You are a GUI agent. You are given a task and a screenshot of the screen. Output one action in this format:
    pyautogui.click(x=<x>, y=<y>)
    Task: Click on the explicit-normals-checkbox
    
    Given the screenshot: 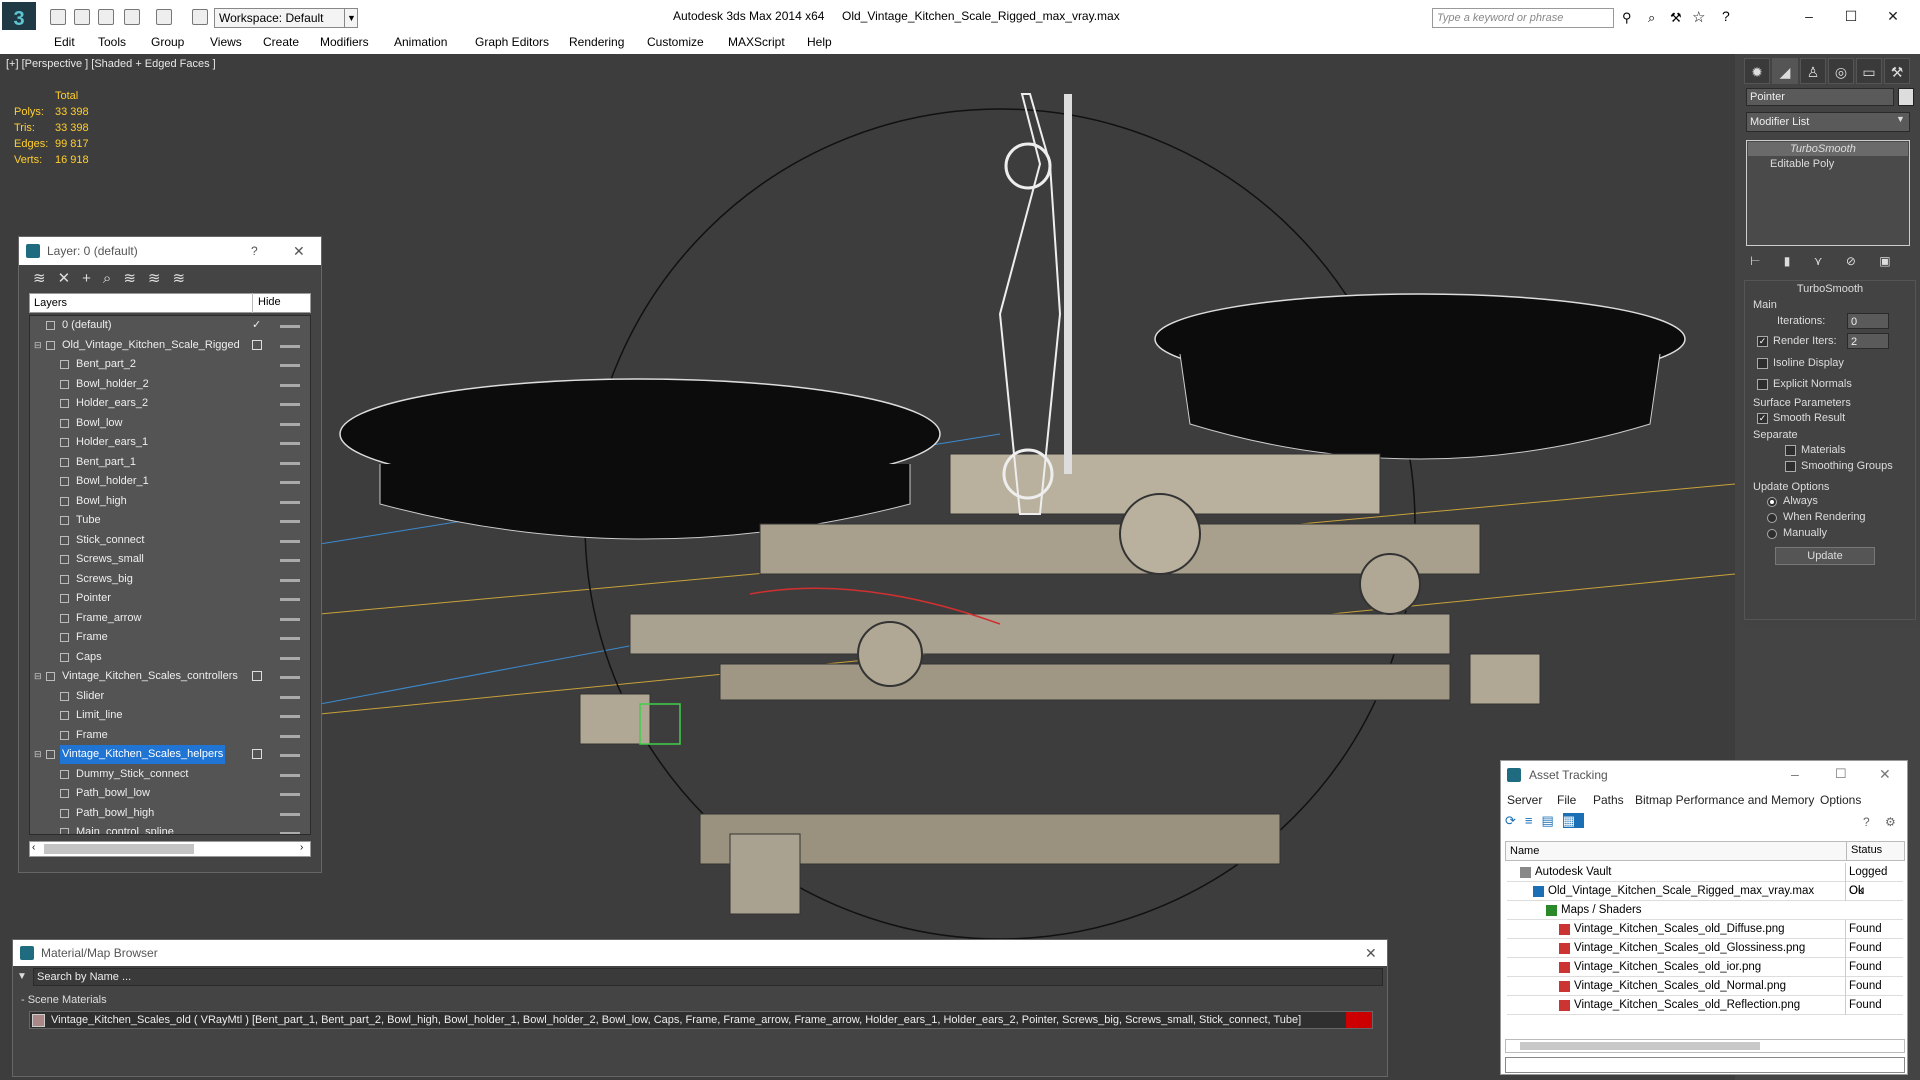 What is the action you would take?
    pyautogui.click(x=1762, y=384)
    